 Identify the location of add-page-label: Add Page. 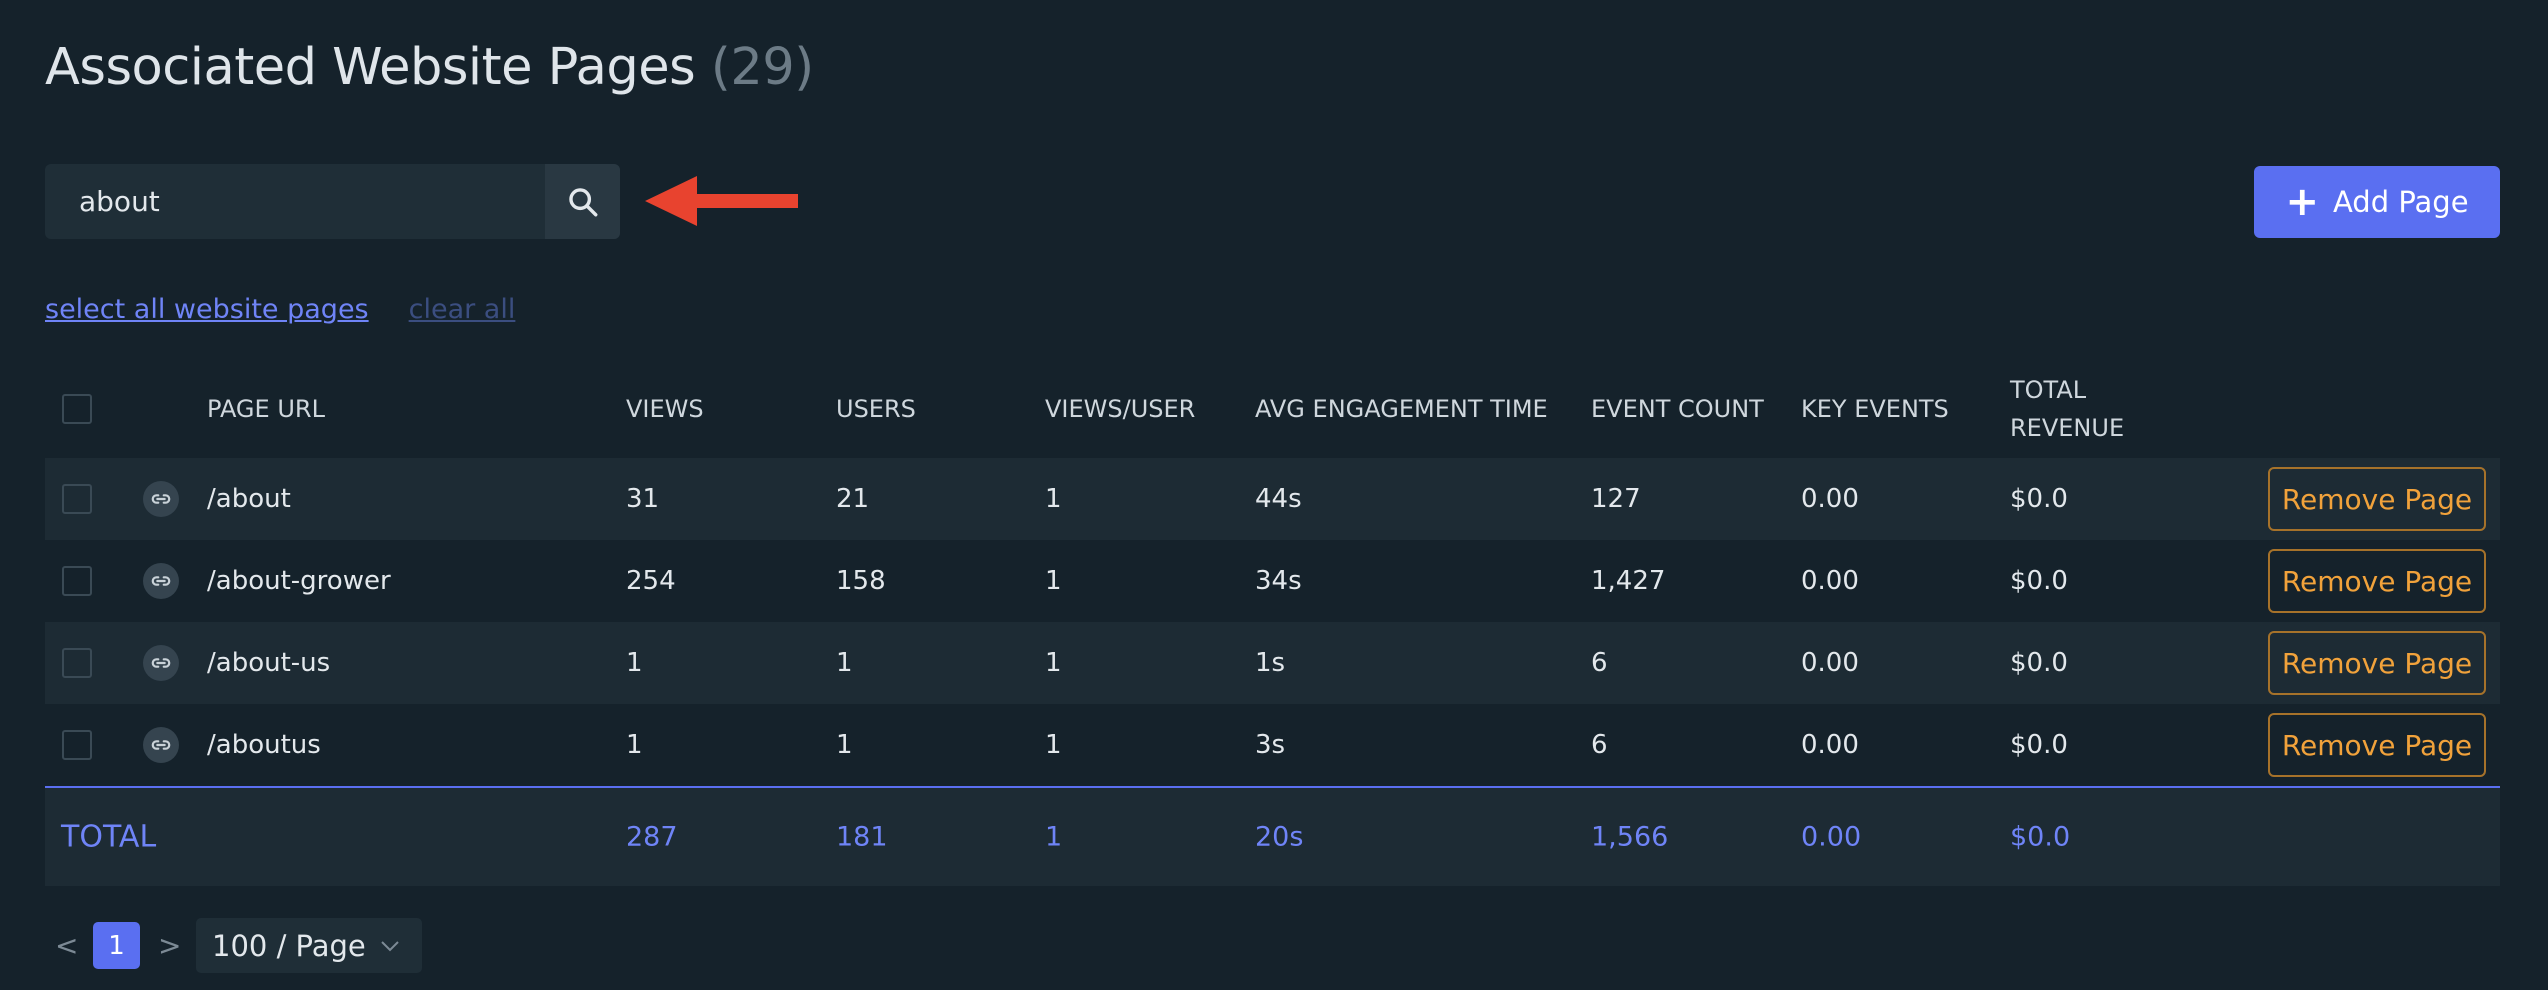
(2400, 202).